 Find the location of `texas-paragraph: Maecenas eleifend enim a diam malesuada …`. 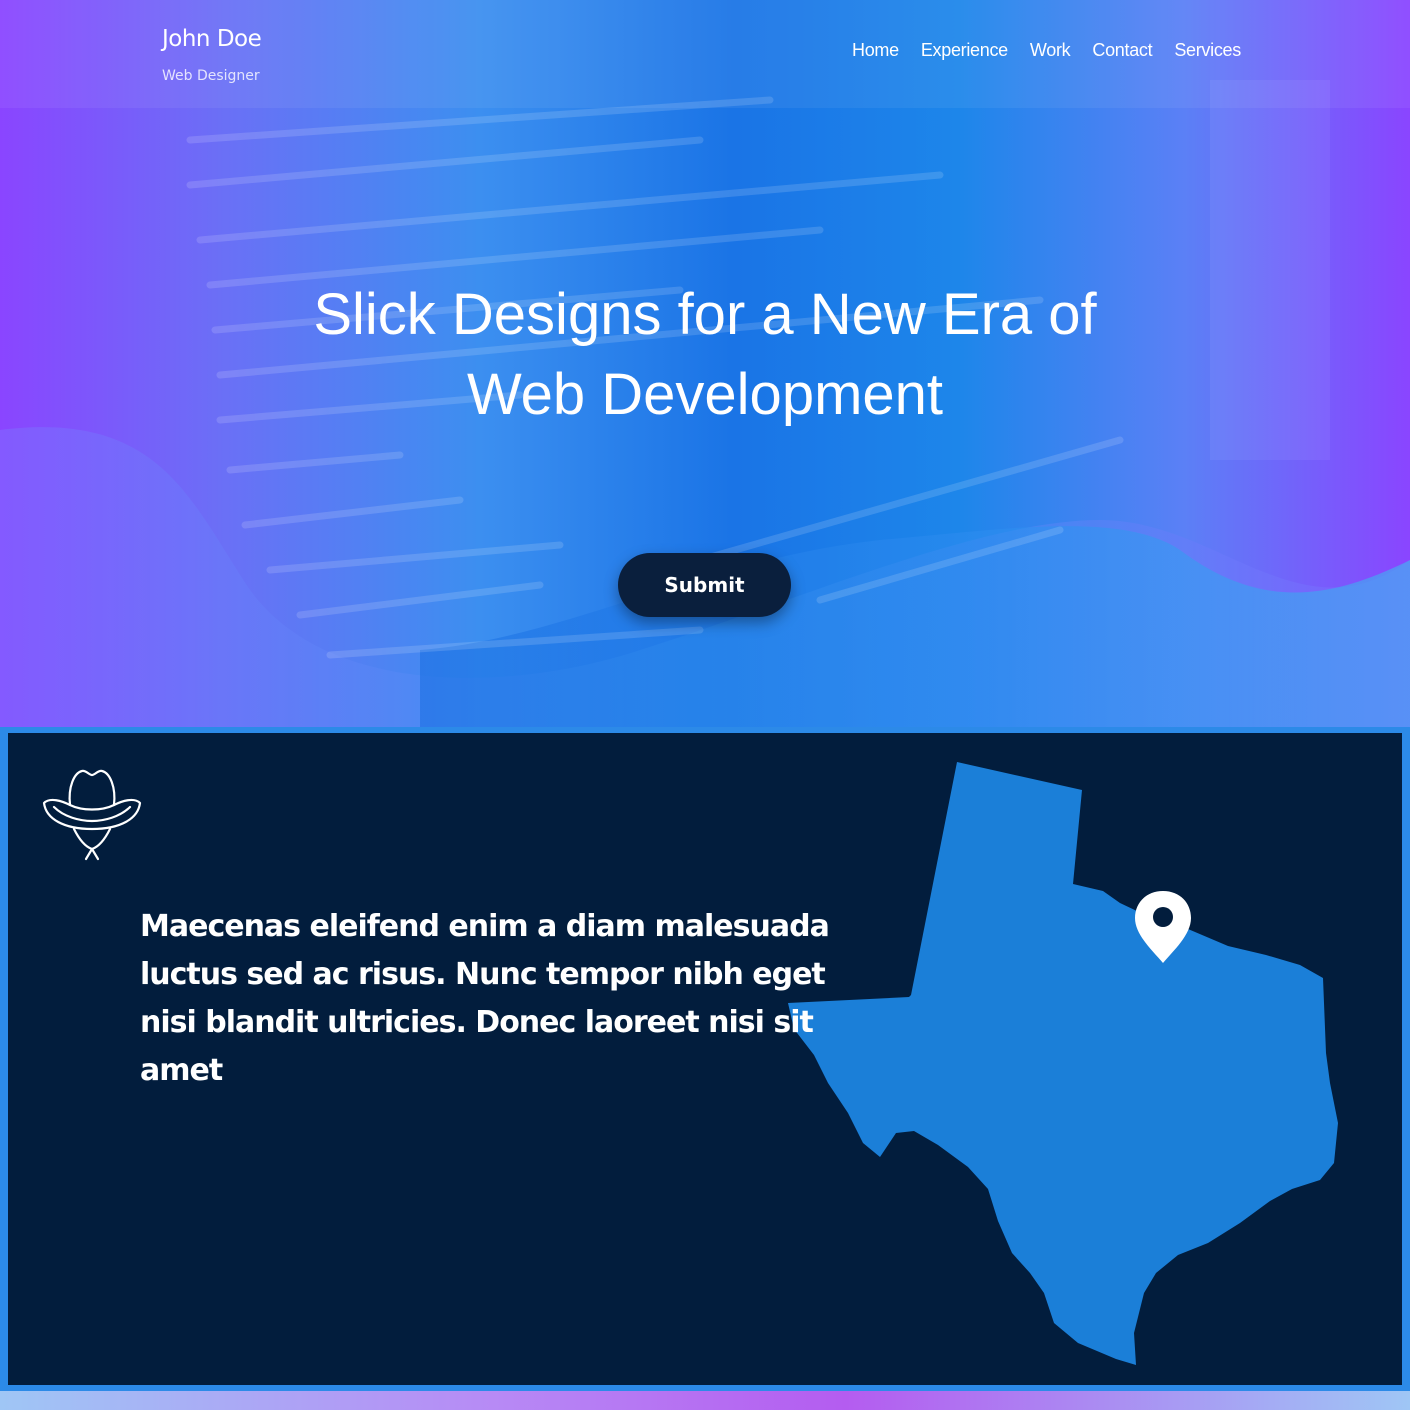

texas-paragraph: Maecenas eleifend enim a diam malesuada … is located at coordinates (485, 998).